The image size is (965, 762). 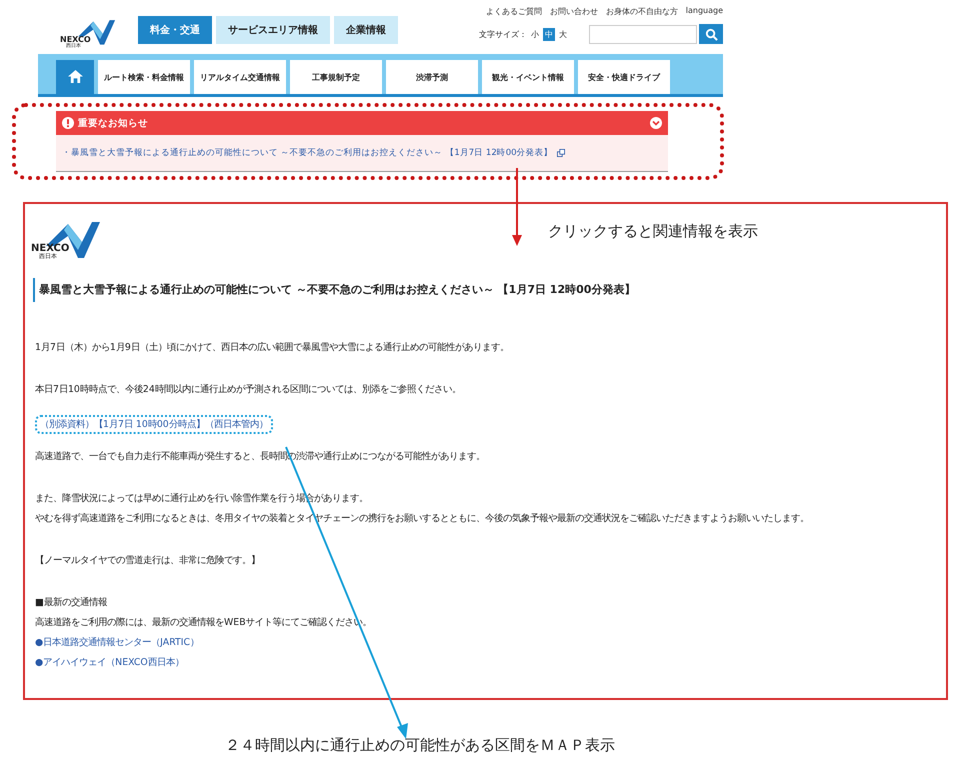 I want to click on paragraph: 1月7日（木）から1月9日（土）頃にかけて、西日本の広い範囲で暴風雪や大雪による通行止めの可能性があります。, so click(x=272, y=348).